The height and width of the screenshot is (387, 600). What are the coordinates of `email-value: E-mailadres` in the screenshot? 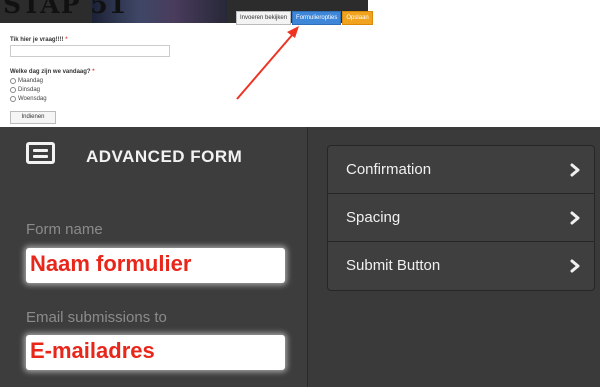 It's located at (92, 350).